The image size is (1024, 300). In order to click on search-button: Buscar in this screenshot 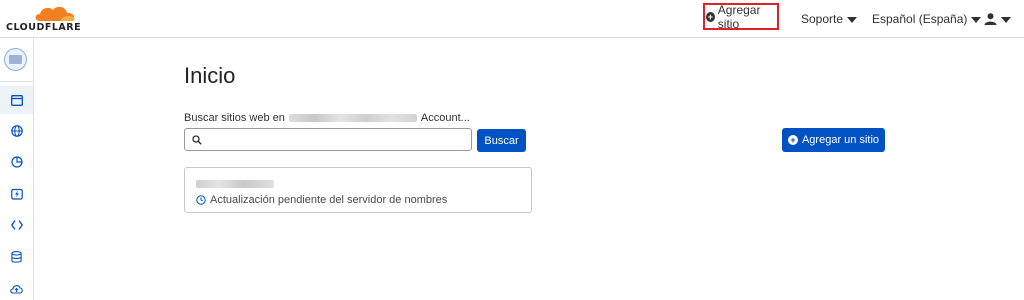, I will do `click(501, 140)`.